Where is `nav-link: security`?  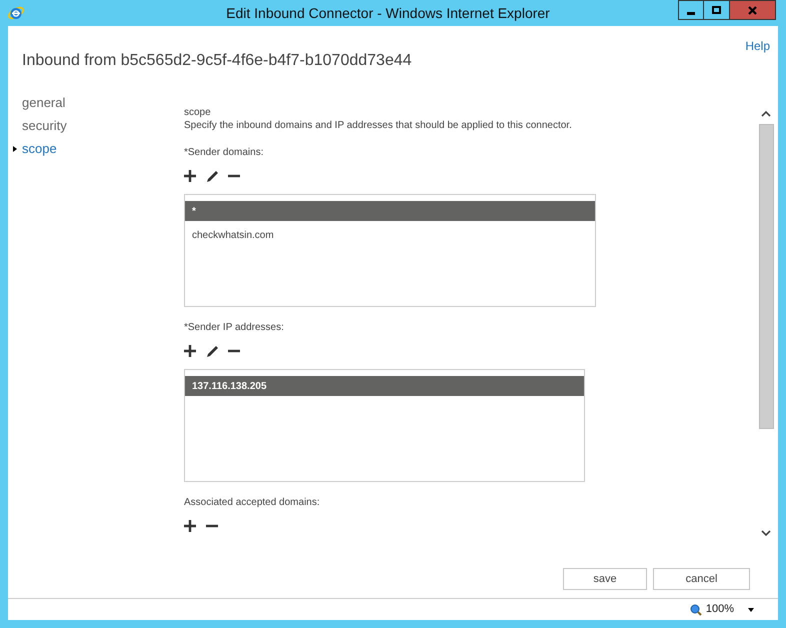 nav-link: security is located at coordinates (44, 126).